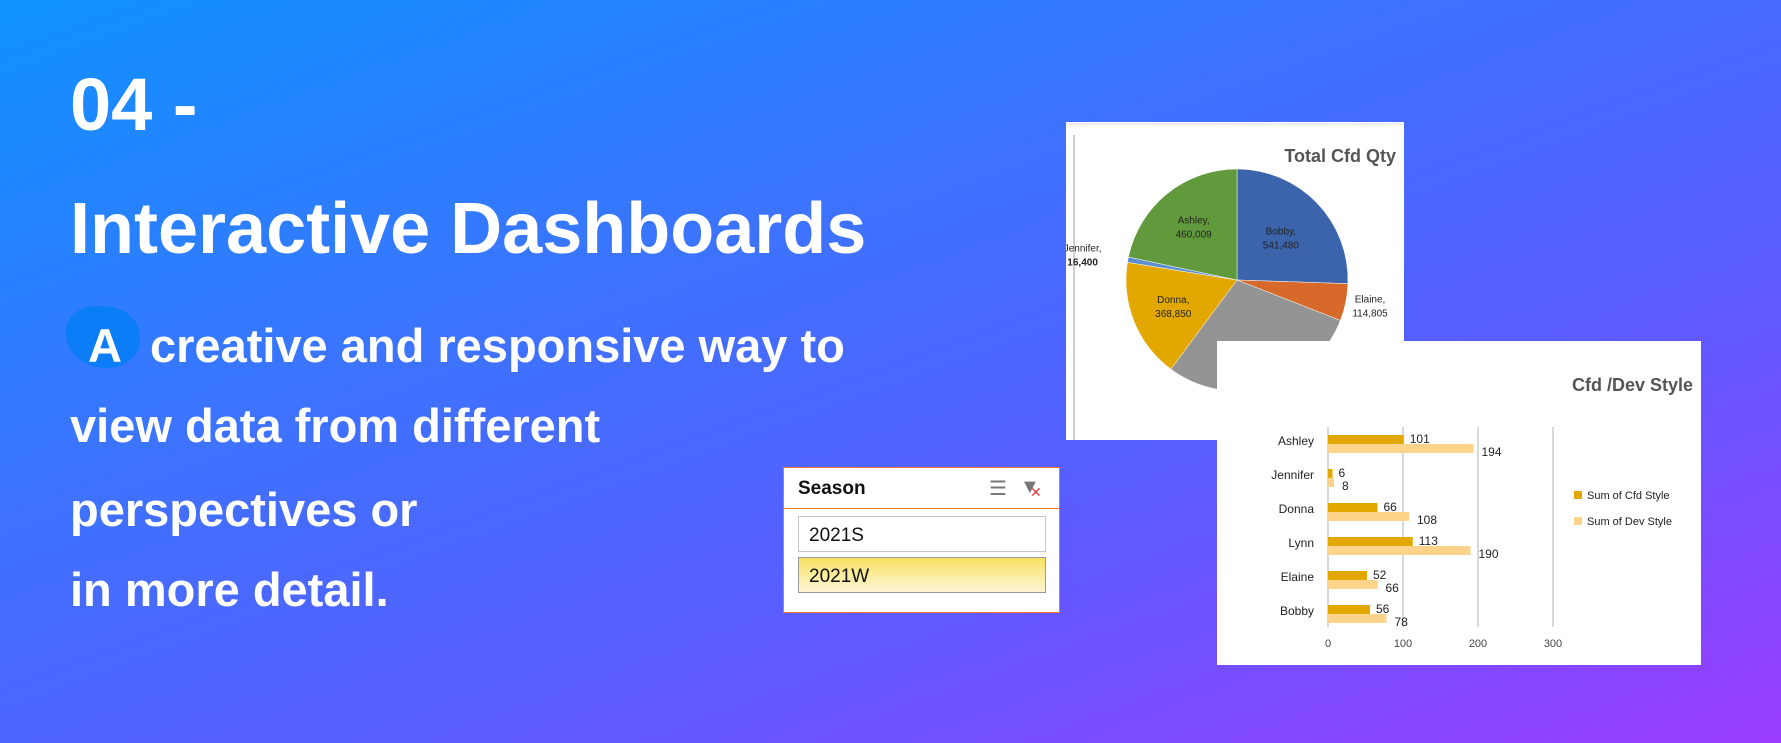  I want to click on data-label: 8, so click(1345, 486).